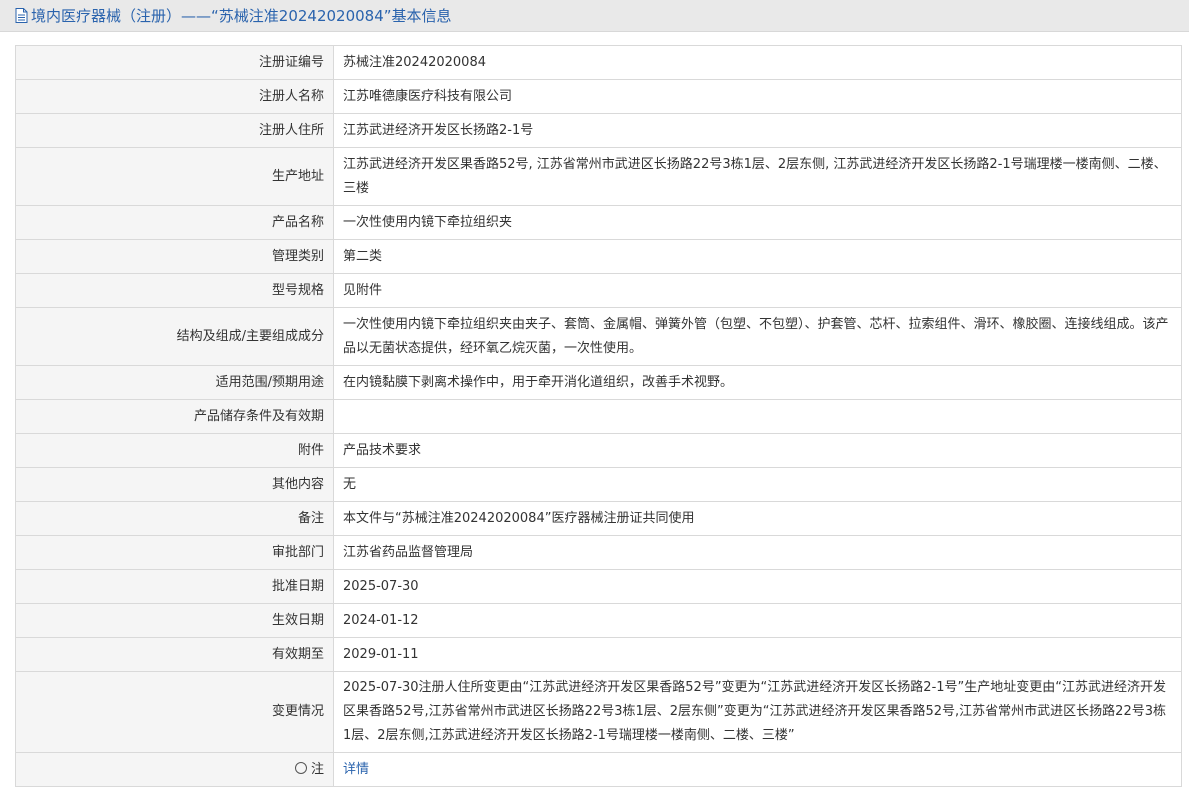  I want to click on table-row: 注册证编号 苏械注准20242020084, so click(598, 62).